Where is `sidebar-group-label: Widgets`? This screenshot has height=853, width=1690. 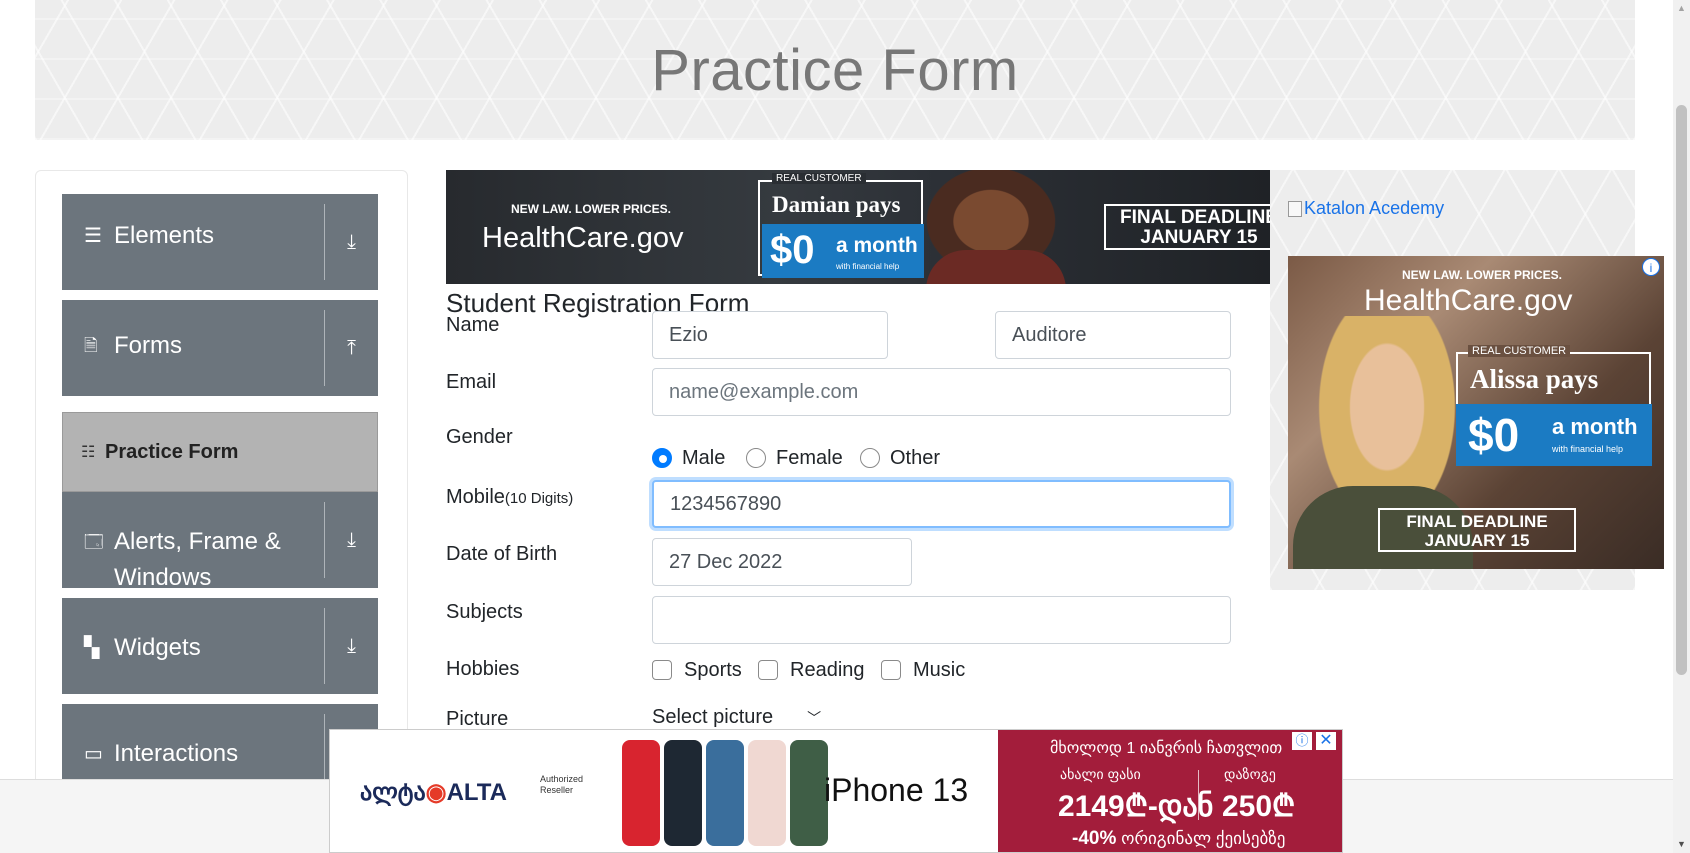
sidebar-group-label: Widgets is located at coordinates (157, 647).